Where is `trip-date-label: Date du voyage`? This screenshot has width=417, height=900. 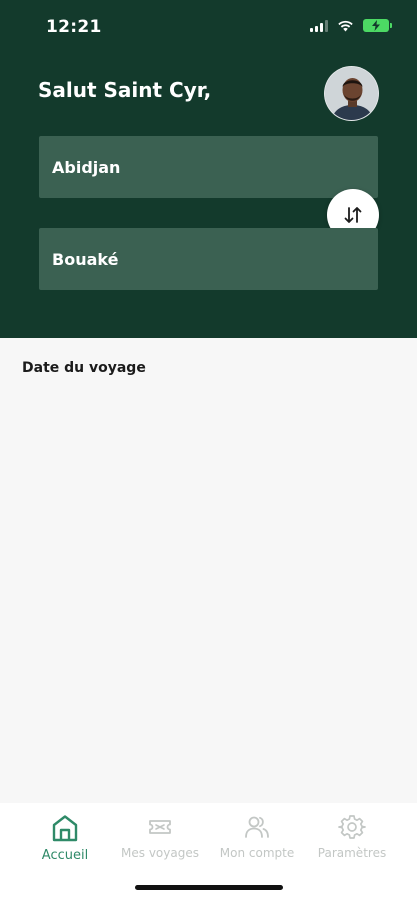
trip-date-label: Date du voyage is located at coordinates (84, 368).